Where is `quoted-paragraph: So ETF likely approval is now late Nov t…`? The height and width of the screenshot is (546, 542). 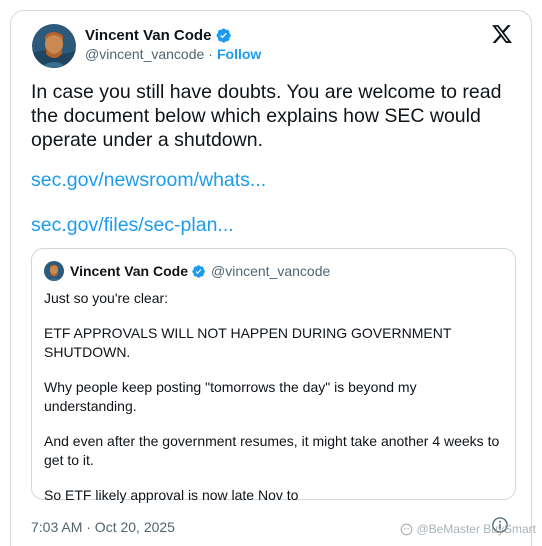
quoted-paragraph: So ETF likely approval is now late Nov t… is located at coordinates (171, 495).